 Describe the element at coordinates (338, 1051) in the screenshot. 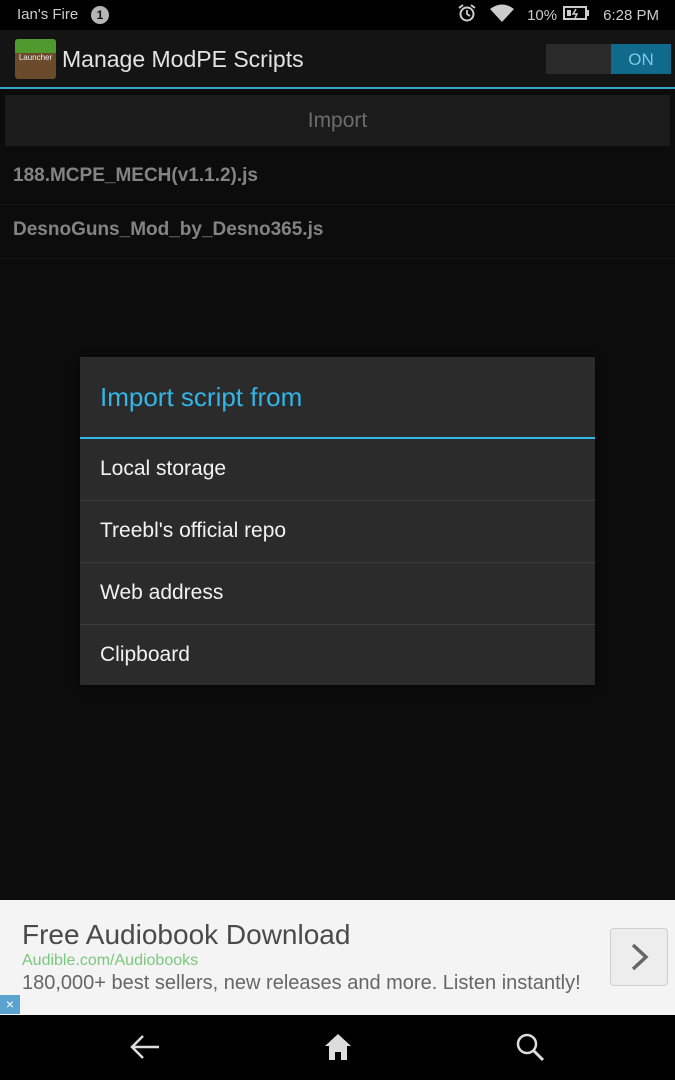

I see `home-icon` at that location.